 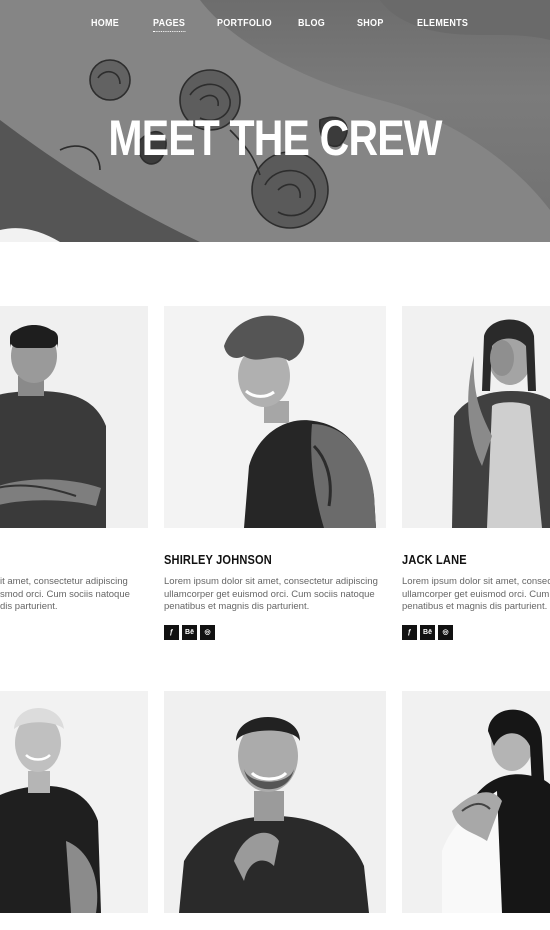 What do you see at coordinates (29, 606) in the screenshot?
I see `member-description-line: dis parturient.` at bounding box center [29, 606].